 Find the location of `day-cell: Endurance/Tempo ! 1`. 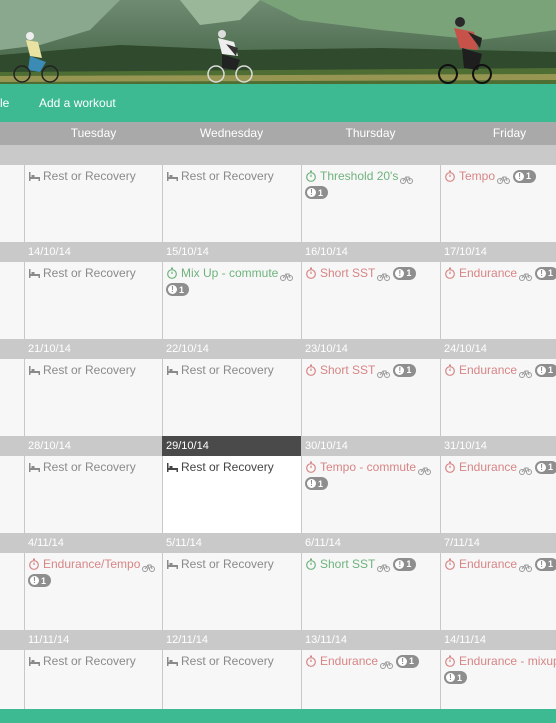

day-cell: Endurance/Tempo ! 1 is located at coordinates (93, 591).